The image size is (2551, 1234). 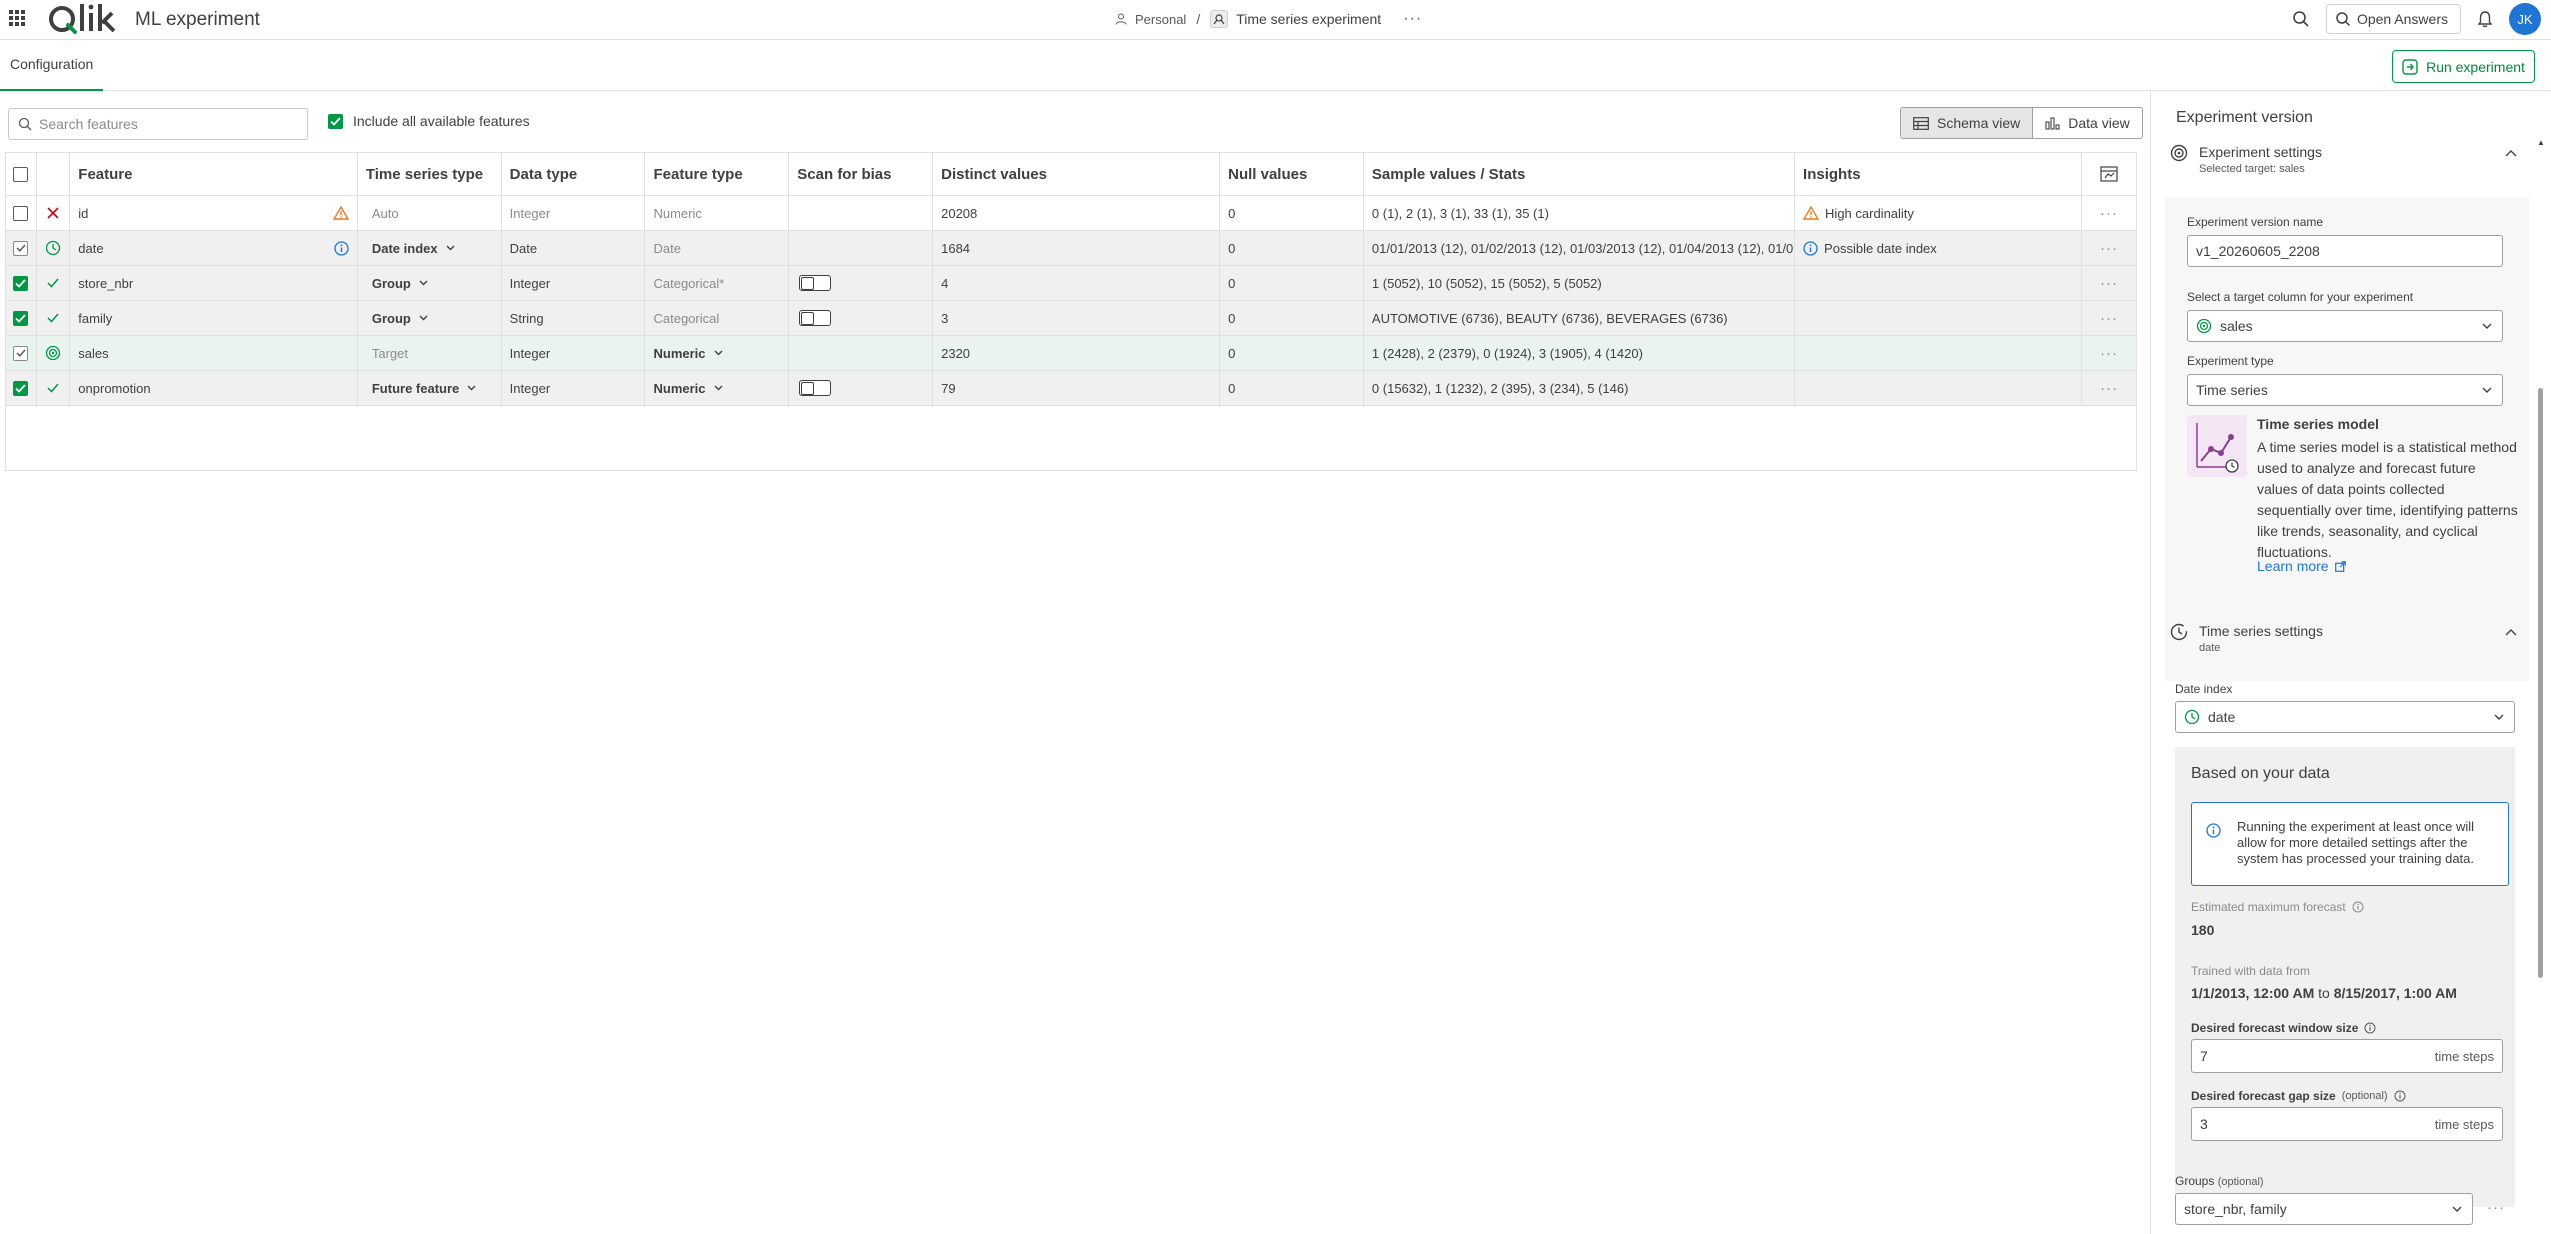 What do you see at coordinates (430, 174) in the screenshot?
I see `header-time-series-type: Time series type` at bounding box center [430, 174].